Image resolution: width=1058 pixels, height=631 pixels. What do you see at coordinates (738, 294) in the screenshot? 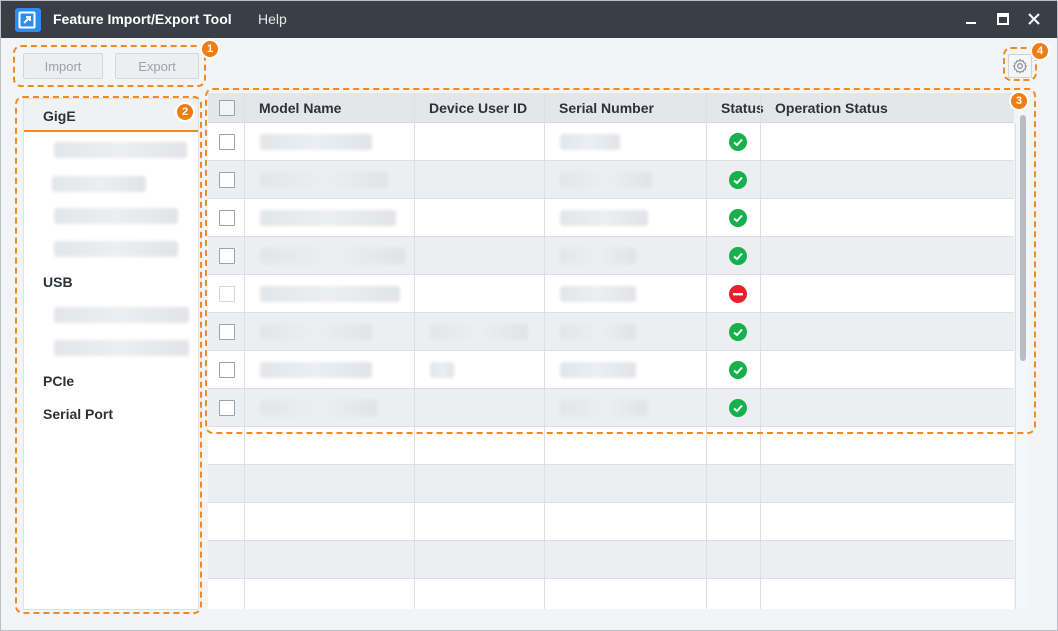
I see `status-error-icon` at bounding box center [738, 294].